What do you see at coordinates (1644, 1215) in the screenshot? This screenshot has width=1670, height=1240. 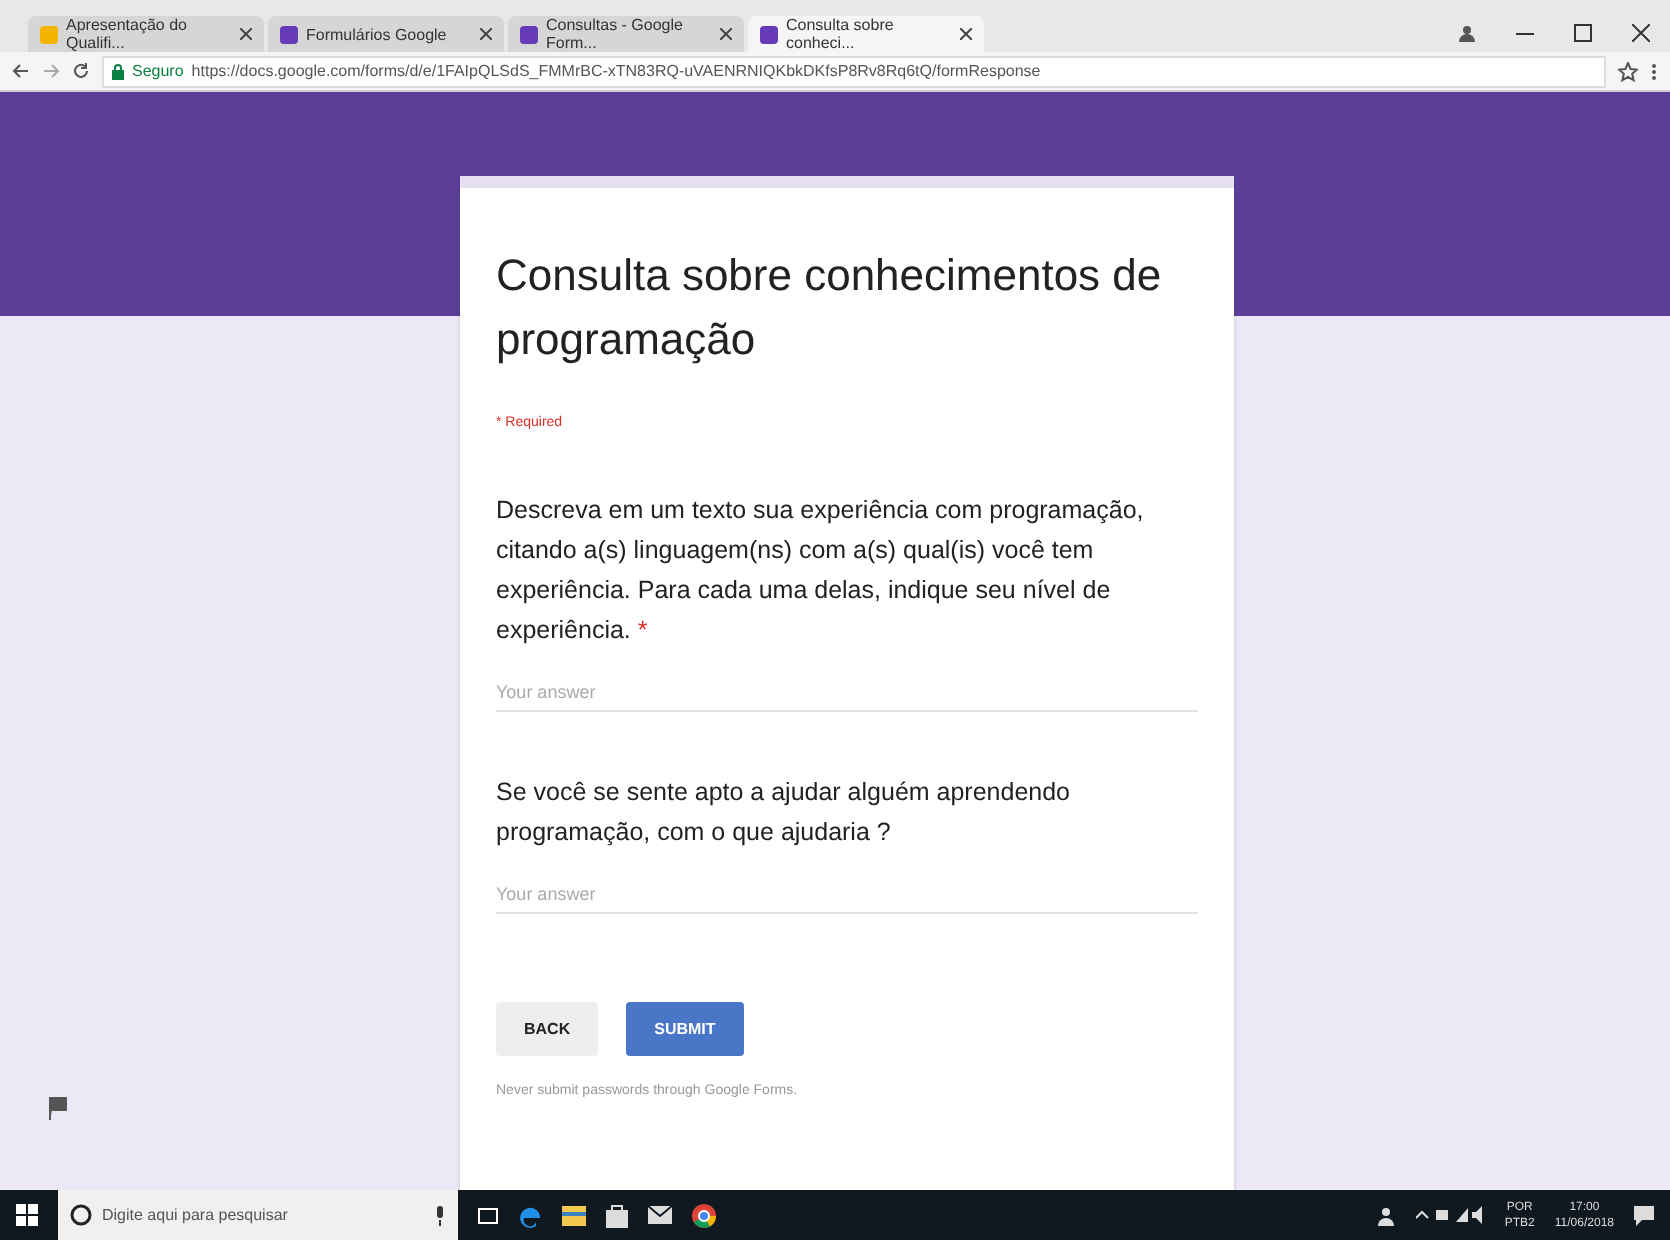 I see `notification-icon` at bounding box center [1644, 1215].